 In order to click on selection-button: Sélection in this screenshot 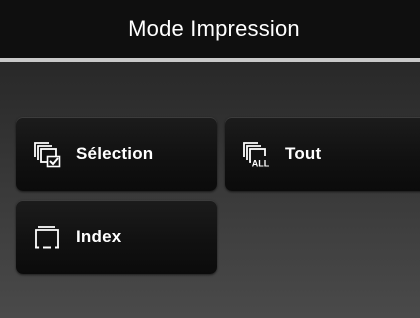, I will do `click(116, 154)`.